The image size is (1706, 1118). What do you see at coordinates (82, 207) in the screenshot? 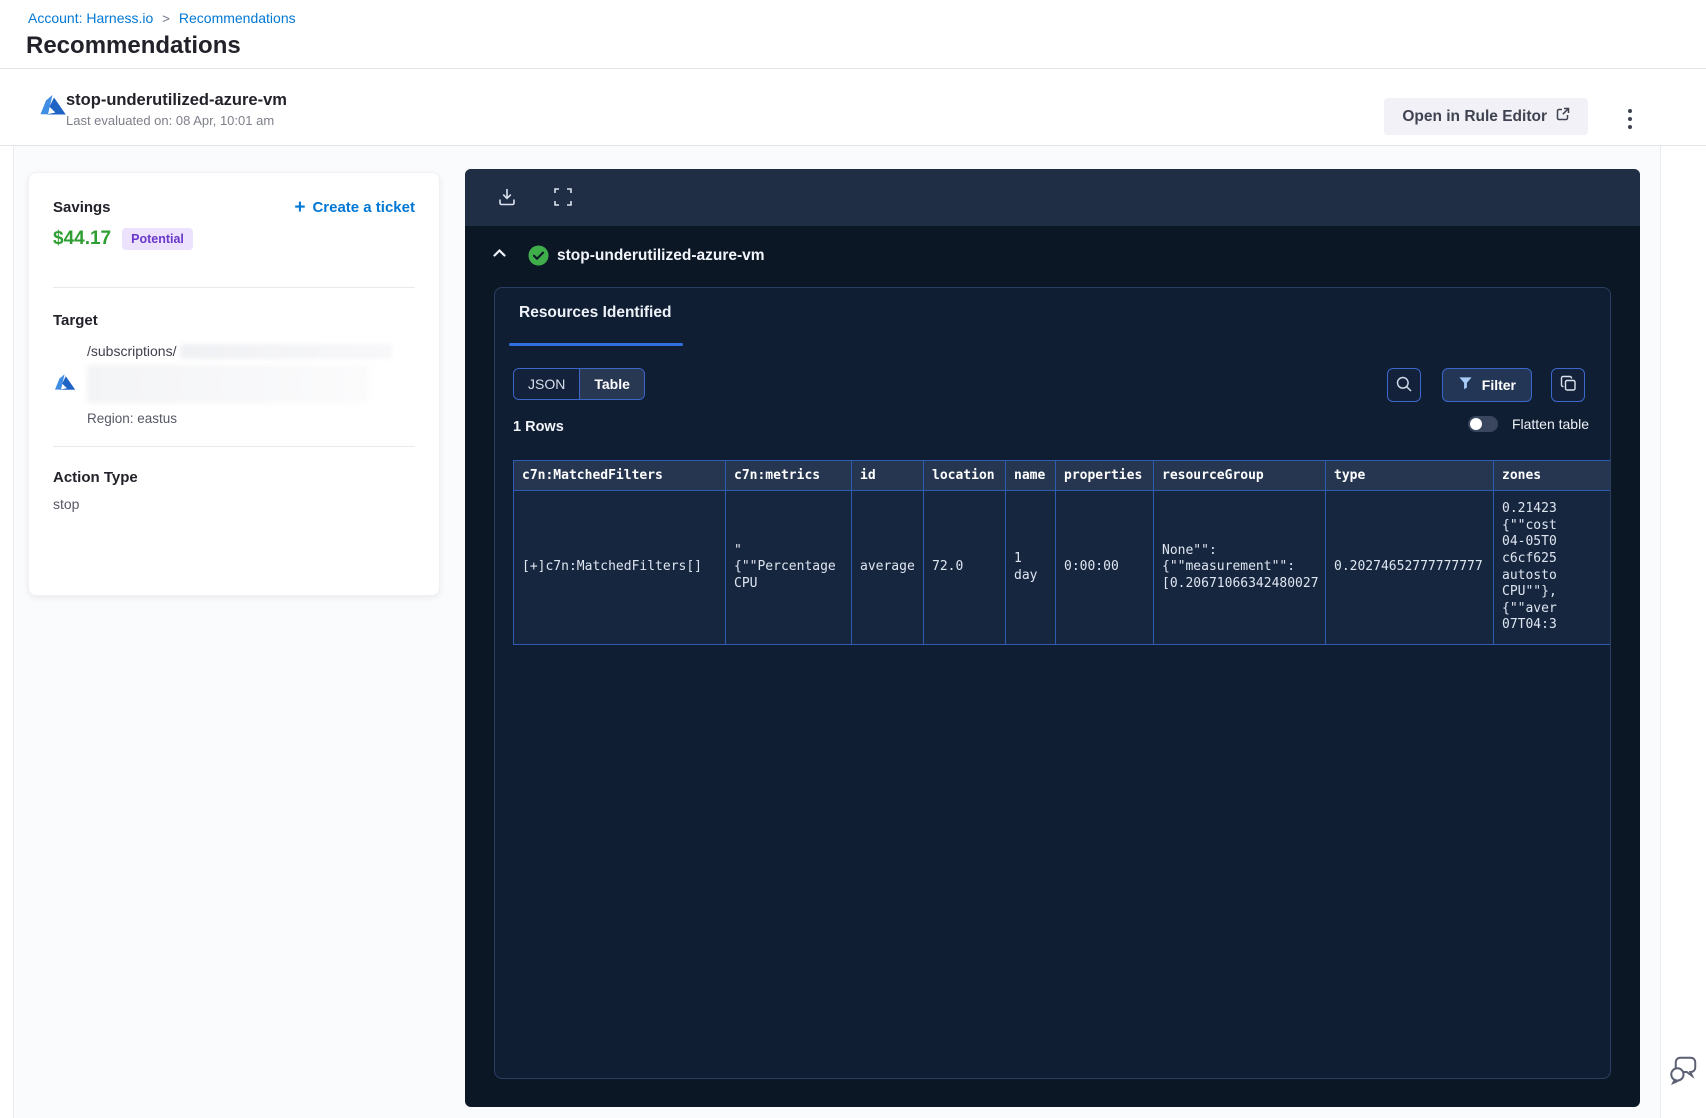
I see `savings-label: Savings` at bounding box center [82, 207].